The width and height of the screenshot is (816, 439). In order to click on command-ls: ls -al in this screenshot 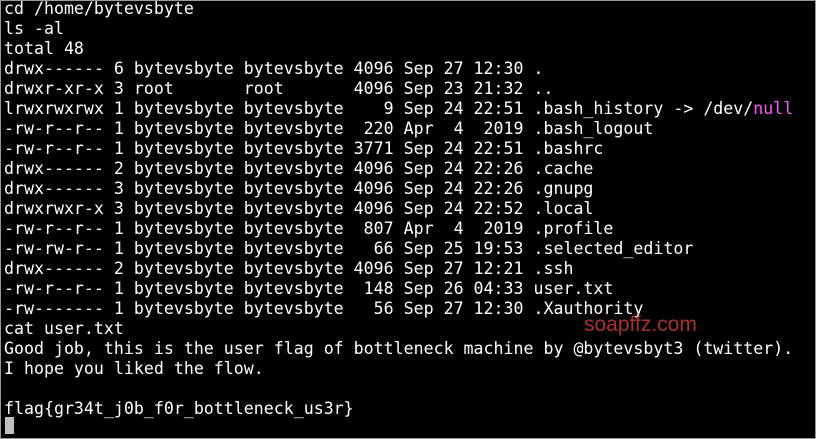, I will do `click(34, 28)`.